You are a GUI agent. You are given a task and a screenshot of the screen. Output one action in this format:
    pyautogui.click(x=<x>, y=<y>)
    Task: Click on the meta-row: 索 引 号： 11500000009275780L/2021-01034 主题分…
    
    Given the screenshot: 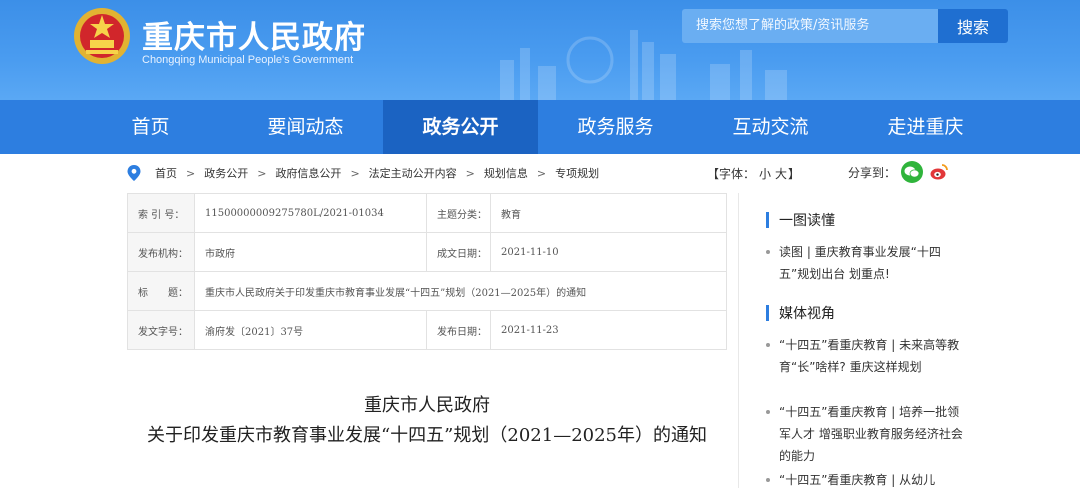 What is the action you would take?
    pyautogui.click(x=427, y=213)
    